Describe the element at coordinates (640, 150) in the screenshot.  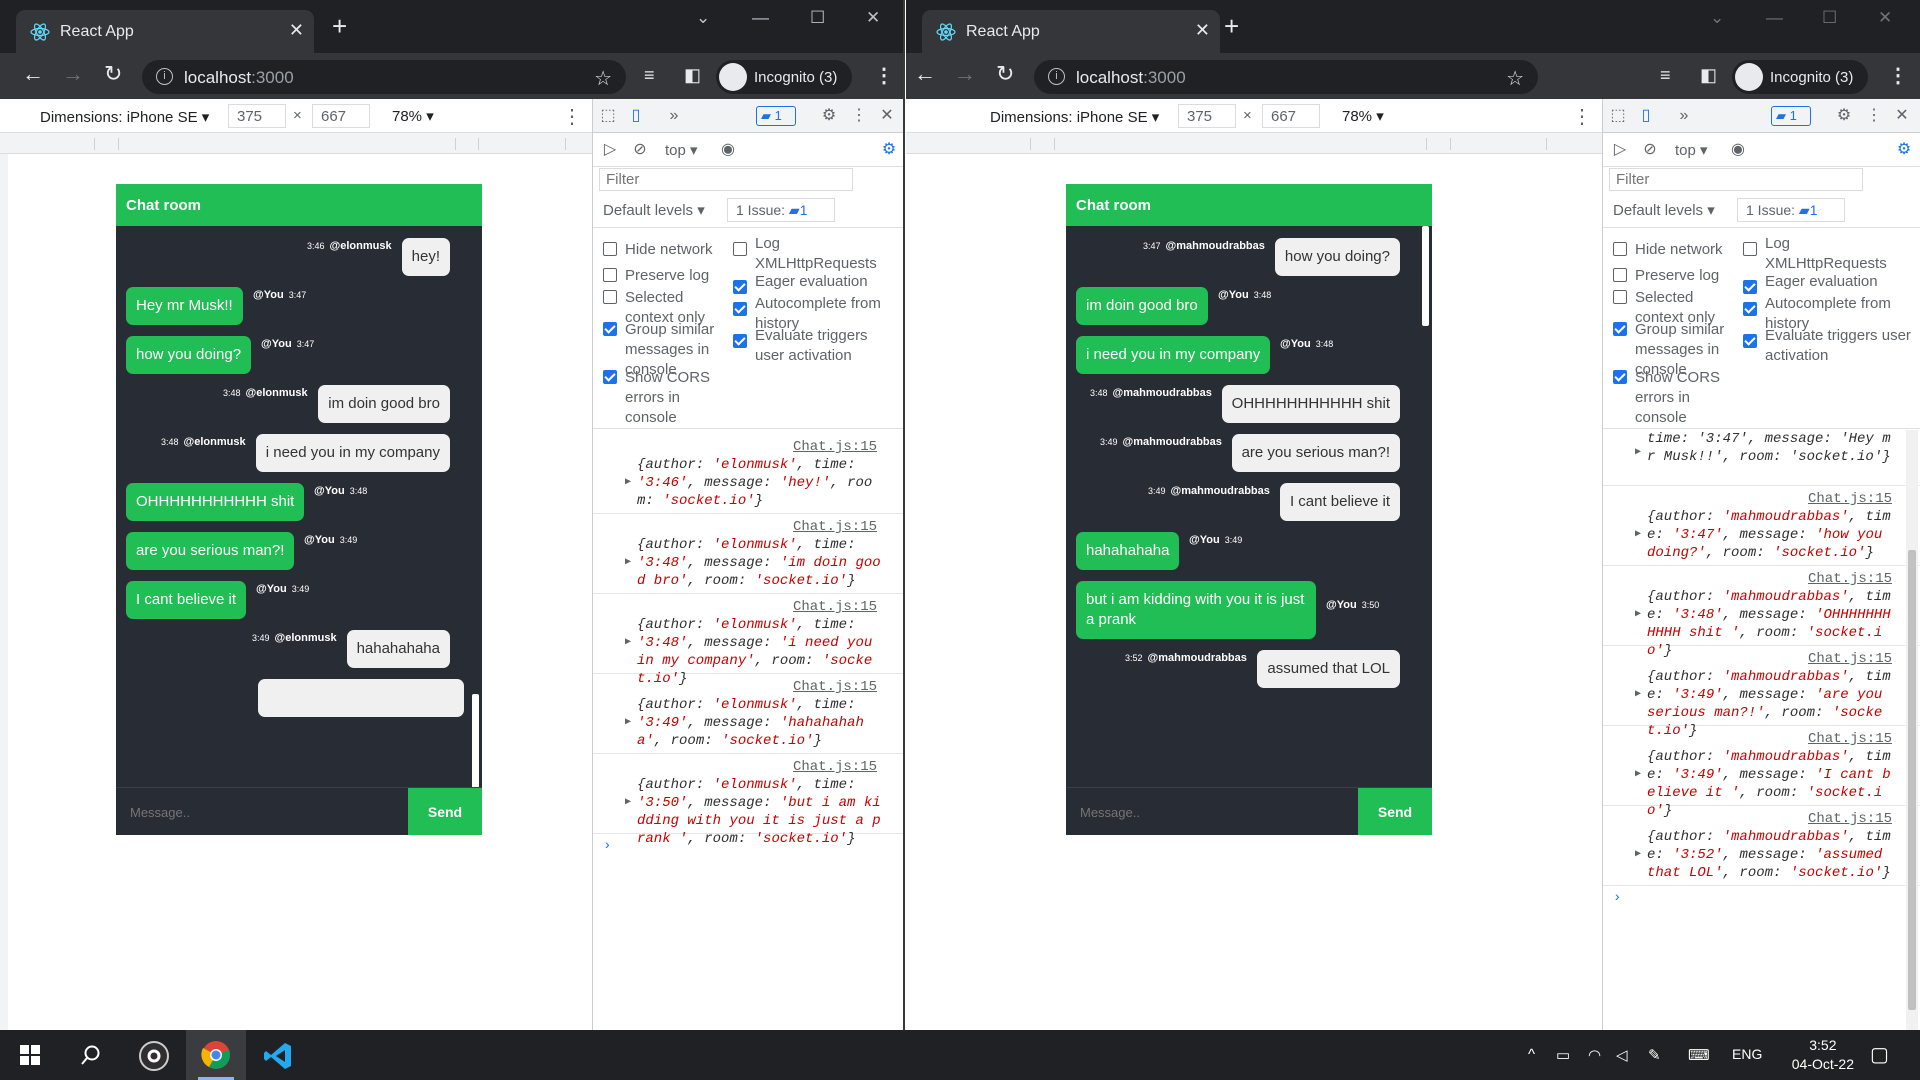
I see `clear-console-icon: ⊘` at that location.